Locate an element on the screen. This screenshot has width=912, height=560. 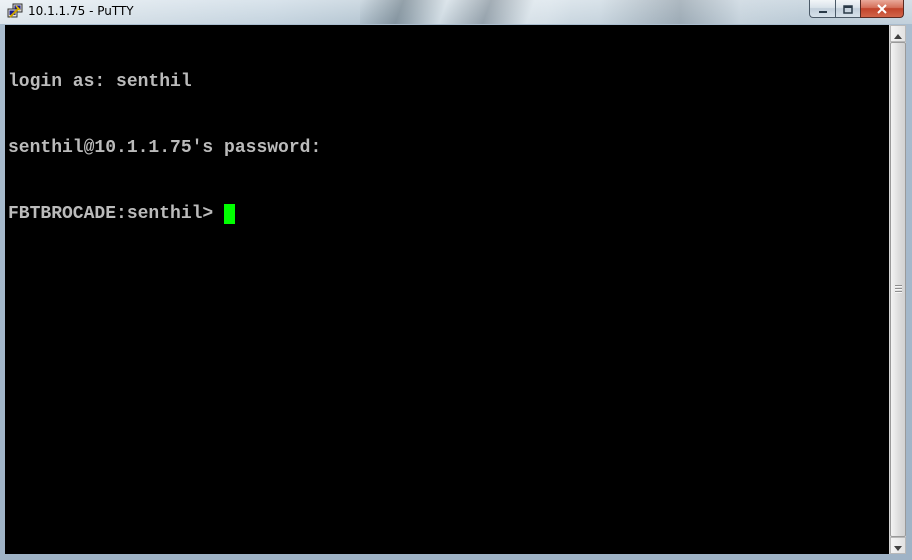
vertical-scrollbar is located at coordinates (897, 289).